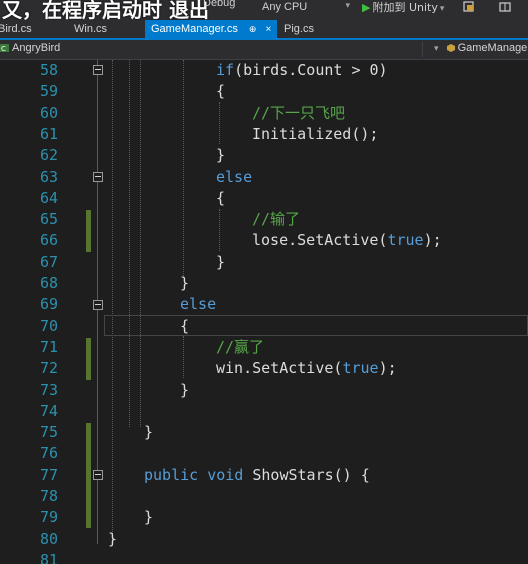  What do you see at coordinates (279, 368) in the screenshot?
I see `code-token: win.SetActive(` at bounding box center [279, 368].